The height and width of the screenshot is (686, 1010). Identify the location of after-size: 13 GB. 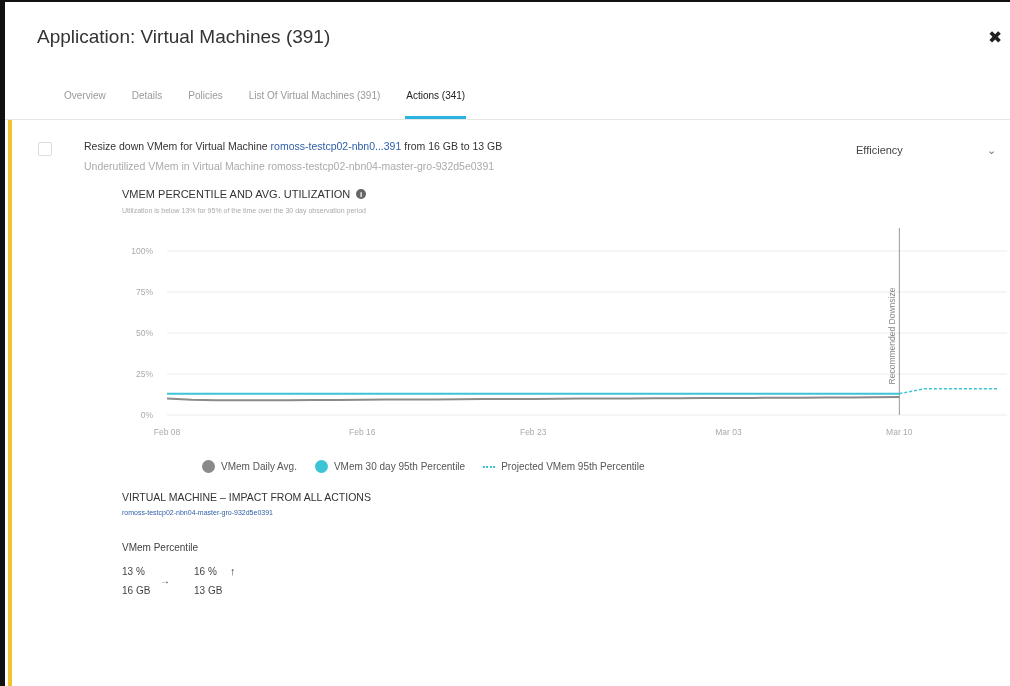
(209, 590).